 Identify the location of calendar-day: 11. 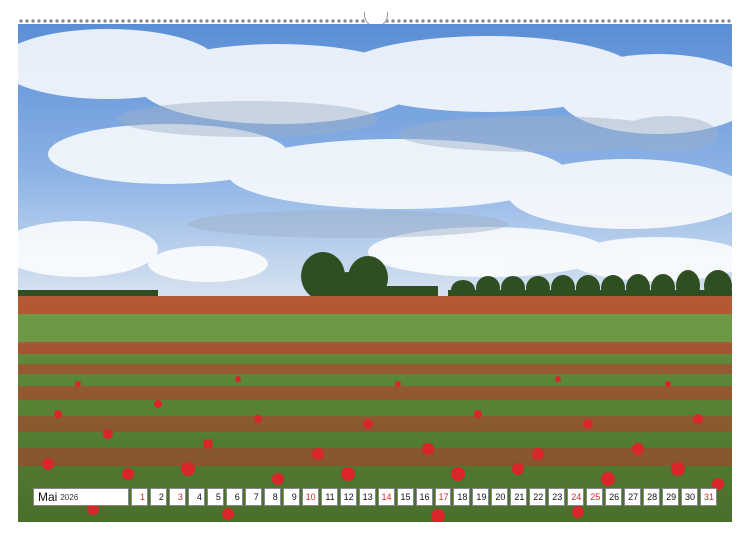
(329, 497).